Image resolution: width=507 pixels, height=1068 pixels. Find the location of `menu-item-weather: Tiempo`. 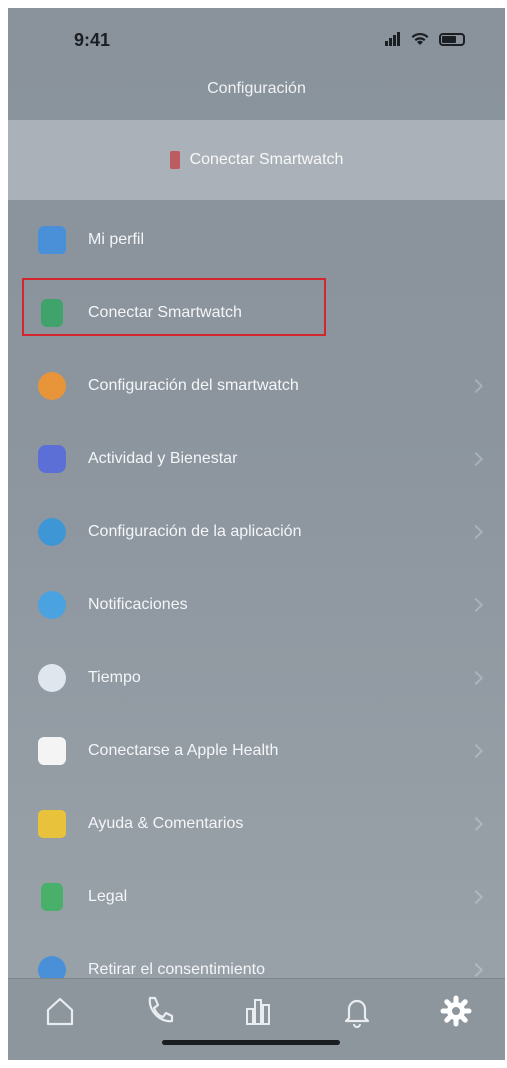

menu-item-weather: Tiempo is located at coordinates (256, 677).